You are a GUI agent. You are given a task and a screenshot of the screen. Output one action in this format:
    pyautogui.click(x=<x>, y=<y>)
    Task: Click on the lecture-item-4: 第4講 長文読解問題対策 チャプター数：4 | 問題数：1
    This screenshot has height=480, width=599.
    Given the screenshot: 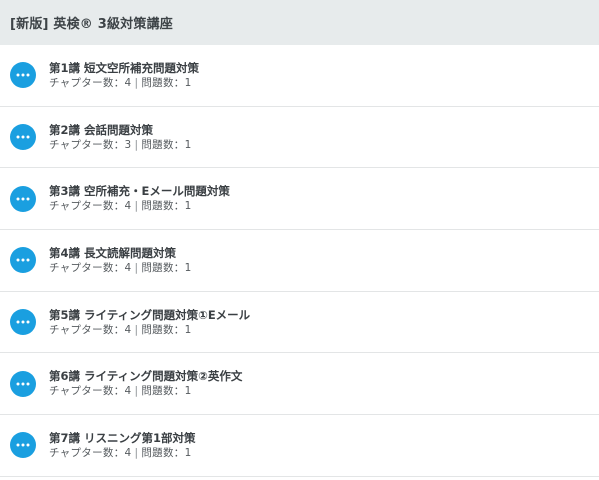 What is the action you would take?
    pyautogui.click(x=299, y=261)
    